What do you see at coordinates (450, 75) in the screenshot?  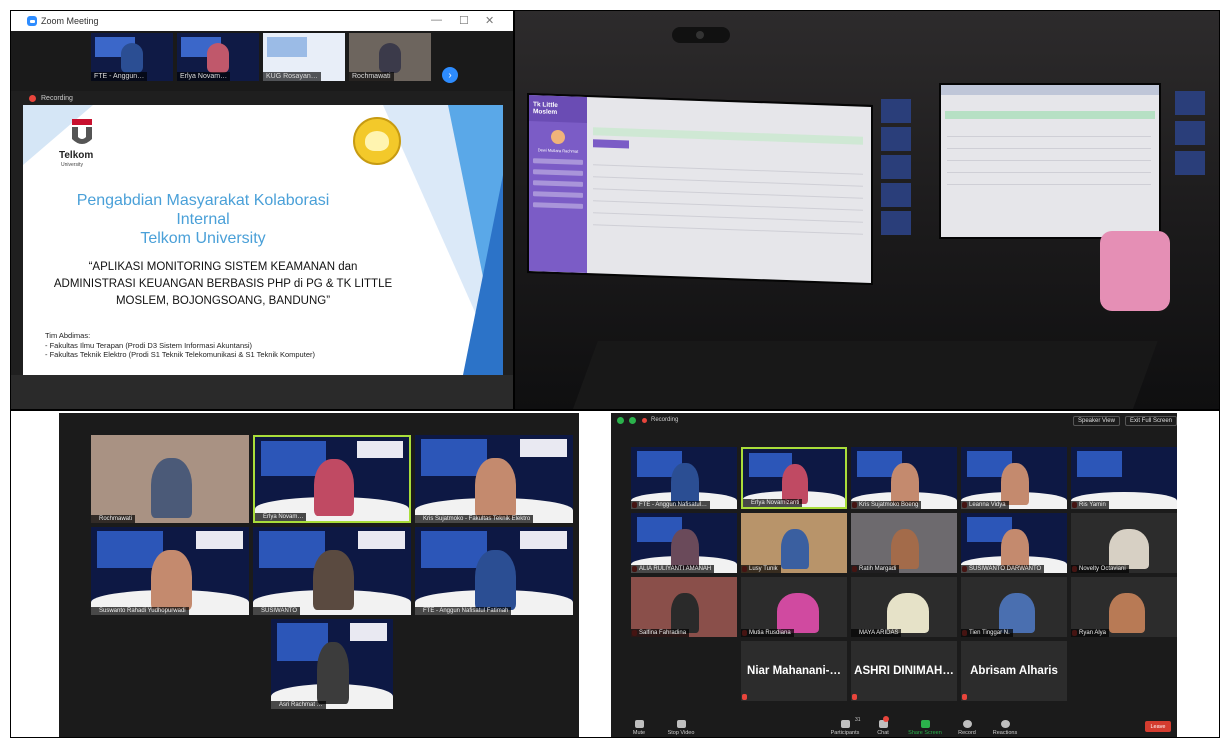 I see `next-page-icon: ›` at bounding box center [450, 75].